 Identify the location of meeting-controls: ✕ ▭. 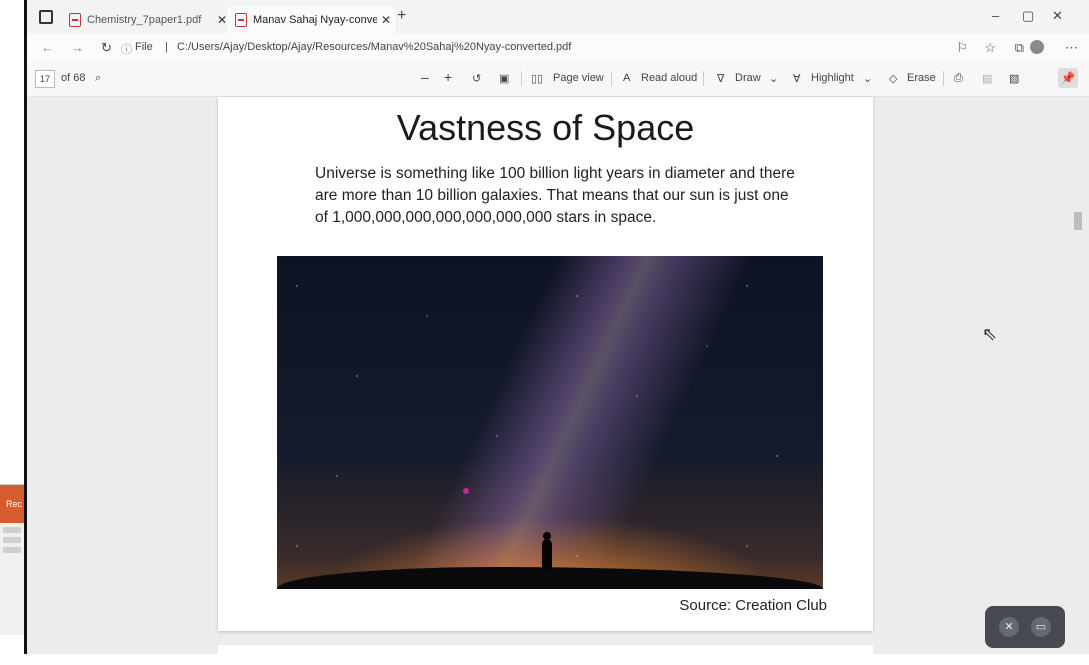
(1025, 627).